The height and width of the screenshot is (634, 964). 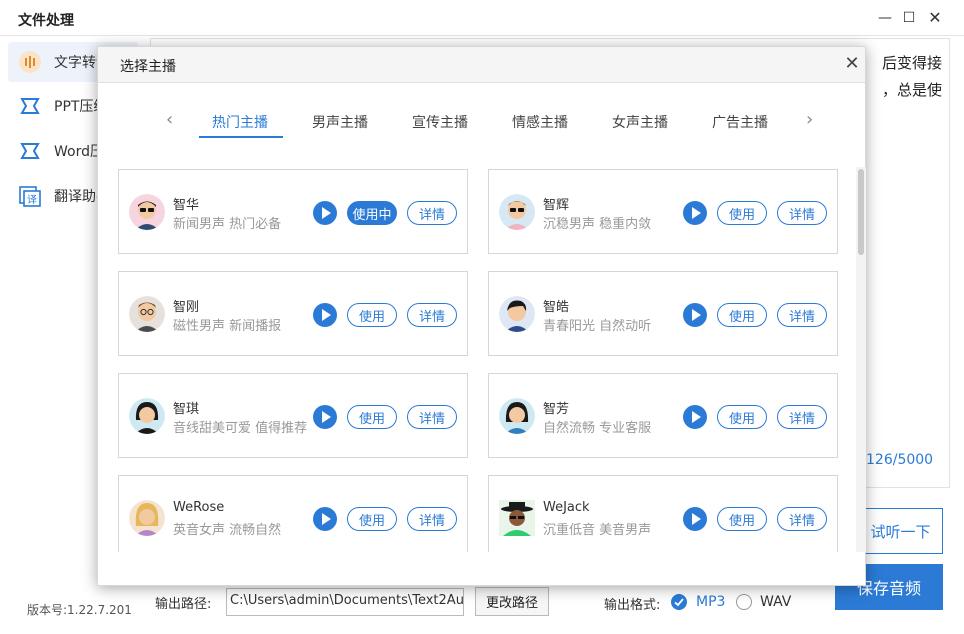 I want to click on voice-card: 智琪 音线甜美可爱 值得推荐 使用 详情, so click(x=293, y=415).